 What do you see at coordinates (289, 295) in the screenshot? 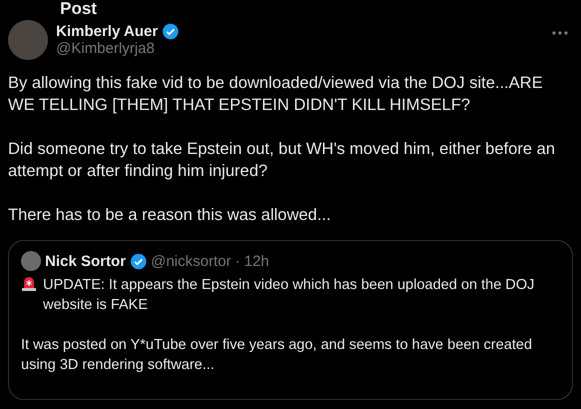
I see `quoted-paragraph: UPDATE: It appears the Epstein video which has been uploaded on the DOJ website is FAKE` at bounding box center [289, 295].